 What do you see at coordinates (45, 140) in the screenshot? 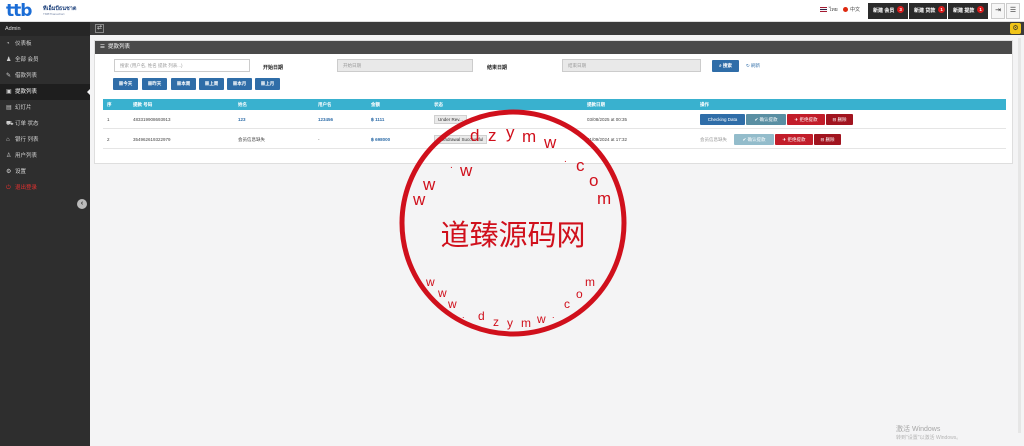
I see `sidebar-item-banks: ⌂ 银行 列表` at bounding box center [45, 140].